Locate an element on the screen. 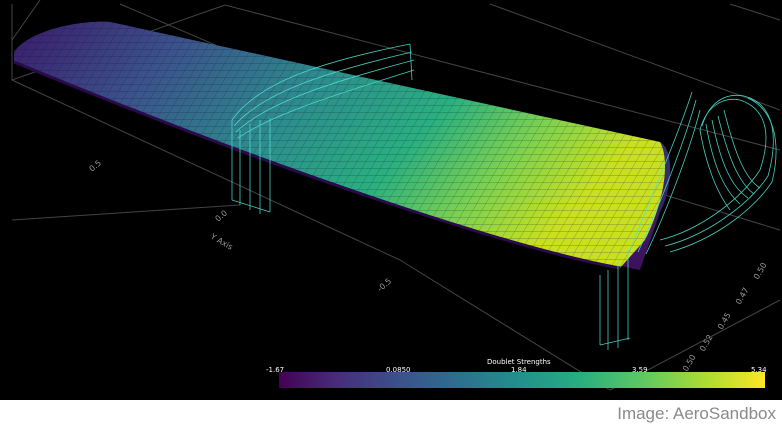 This screenshot has width=782, height=430. y-tick-label: -0.5 is located at coordinates (385, 285).